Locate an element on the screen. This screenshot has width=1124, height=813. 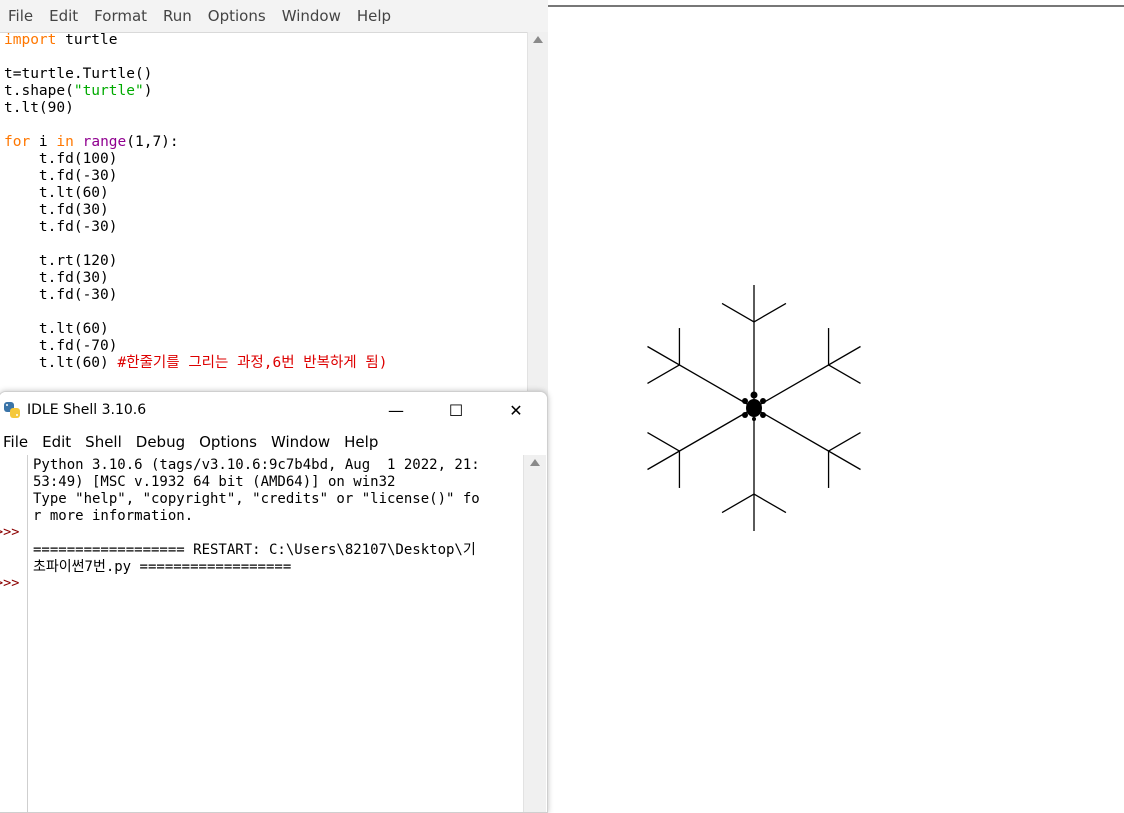
shell-line: 초파이썬7번.py ================== is located at coordinates (162, 567).